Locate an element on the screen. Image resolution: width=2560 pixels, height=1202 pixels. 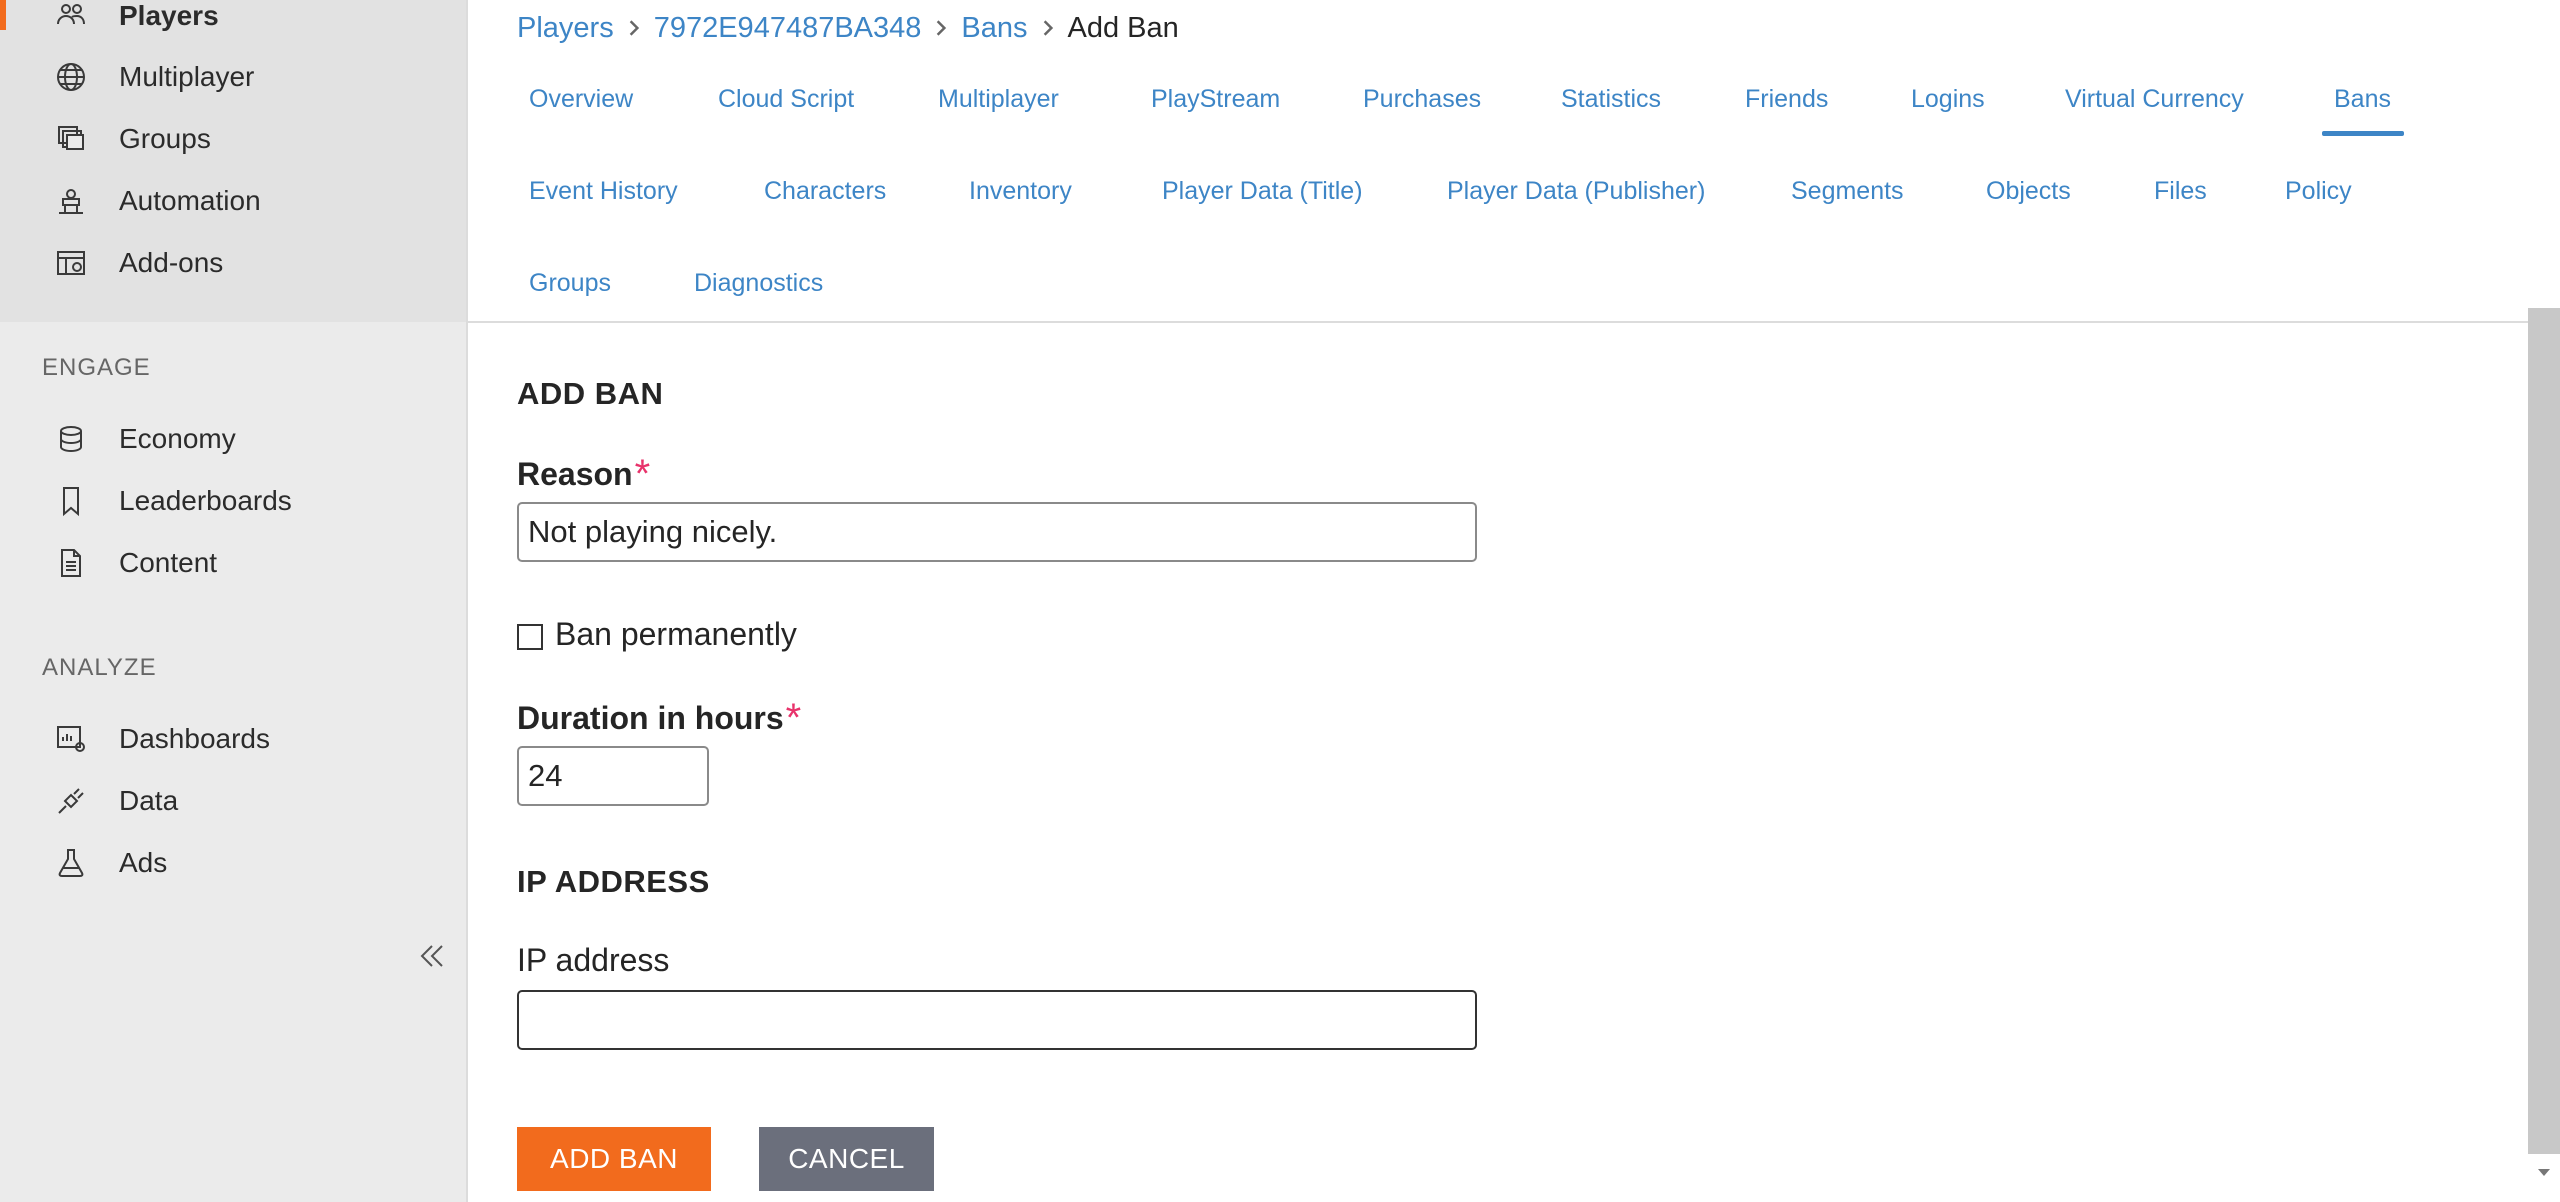
scroll-down-arrow-icon is located at coordinates (2544, 1172).